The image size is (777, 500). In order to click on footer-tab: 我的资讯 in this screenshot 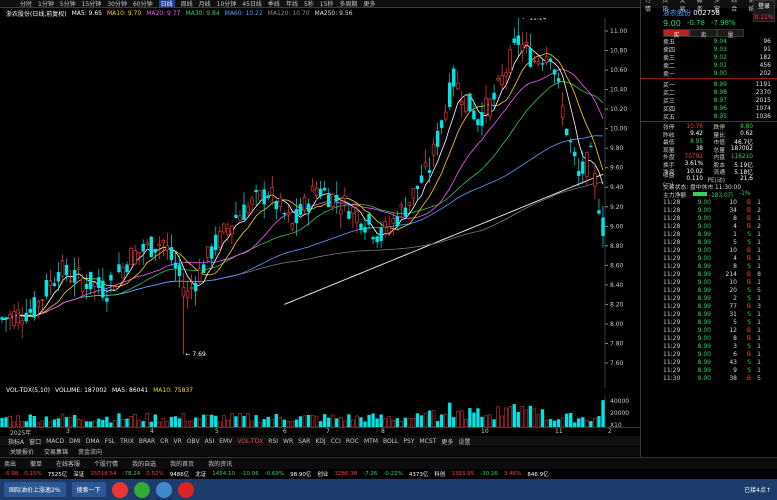, I will do `click(220, 463)`.